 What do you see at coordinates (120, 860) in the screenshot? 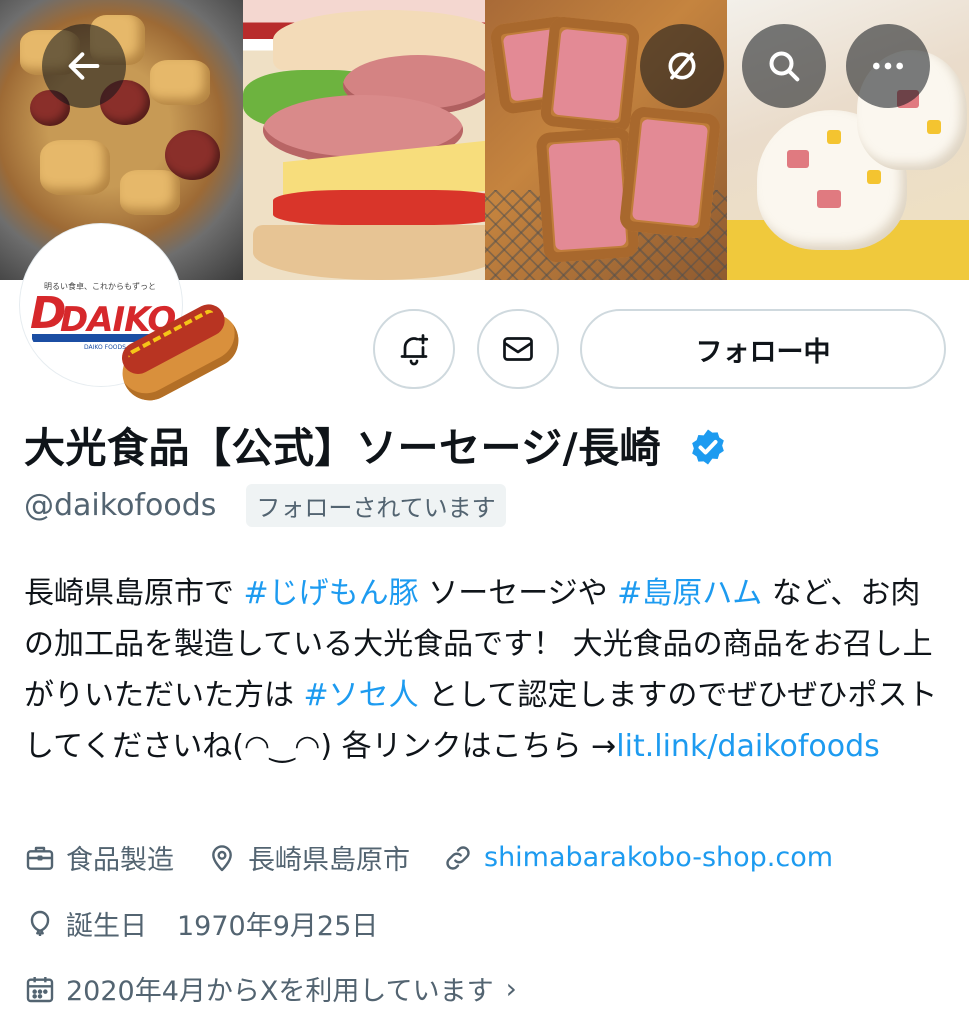
I see `category-text: 食品製造` at bounding box center [120, 860].